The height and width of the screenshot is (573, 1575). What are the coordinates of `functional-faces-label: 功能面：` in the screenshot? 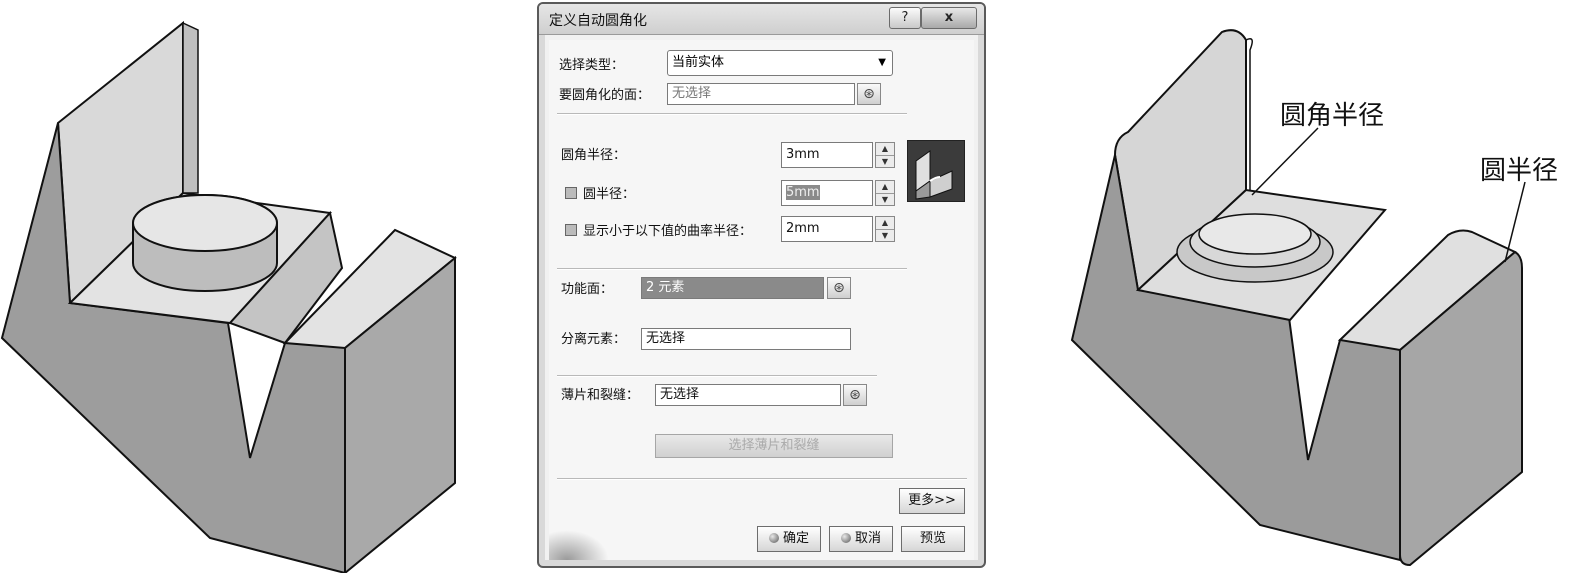 It's located at (587, 289).